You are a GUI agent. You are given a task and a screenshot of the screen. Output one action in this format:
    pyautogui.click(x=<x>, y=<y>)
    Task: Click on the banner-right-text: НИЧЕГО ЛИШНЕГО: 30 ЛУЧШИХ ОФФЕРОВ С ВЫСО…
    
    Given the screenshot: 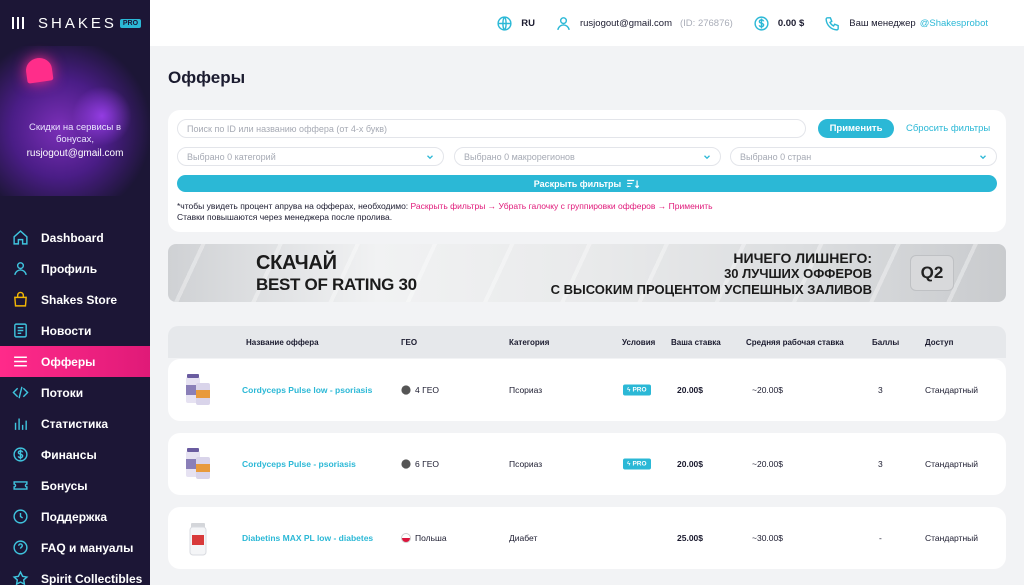 What is the action you would take?
    pyautogui.click(x=711, y=274)
    